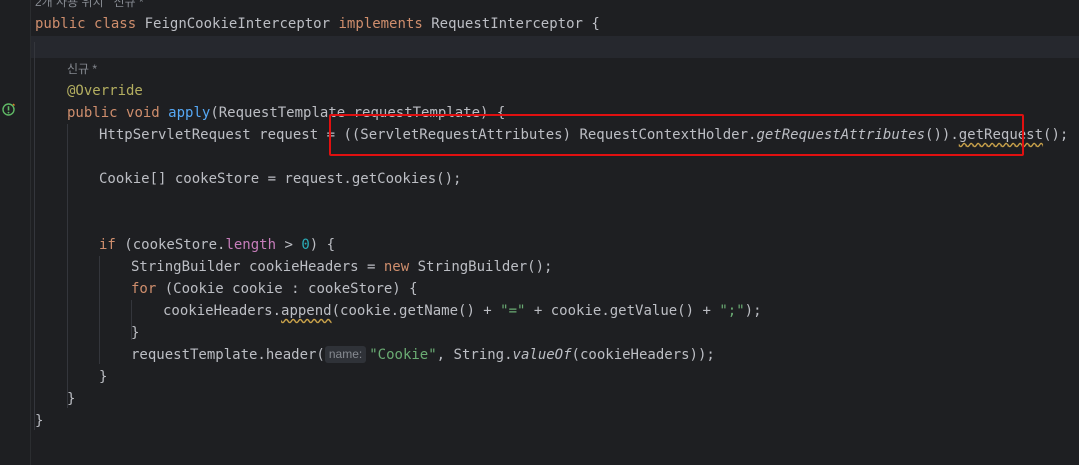 The width and height of the screenshot is (1079, 465). What do you see at coordinates (289, 245) in the screenshot?
I see `code-text: >` at bounding box center [289, 245].